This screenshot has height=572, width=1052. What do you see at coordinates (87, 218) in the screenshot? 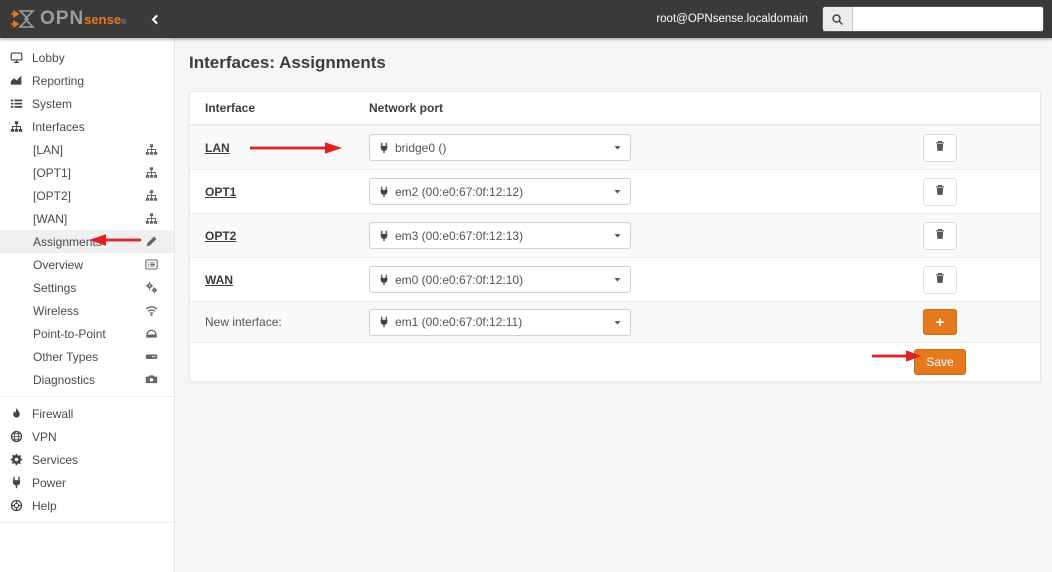
I see `sidebar-item-wan: [WAN]` at bounding box center [87, 218].